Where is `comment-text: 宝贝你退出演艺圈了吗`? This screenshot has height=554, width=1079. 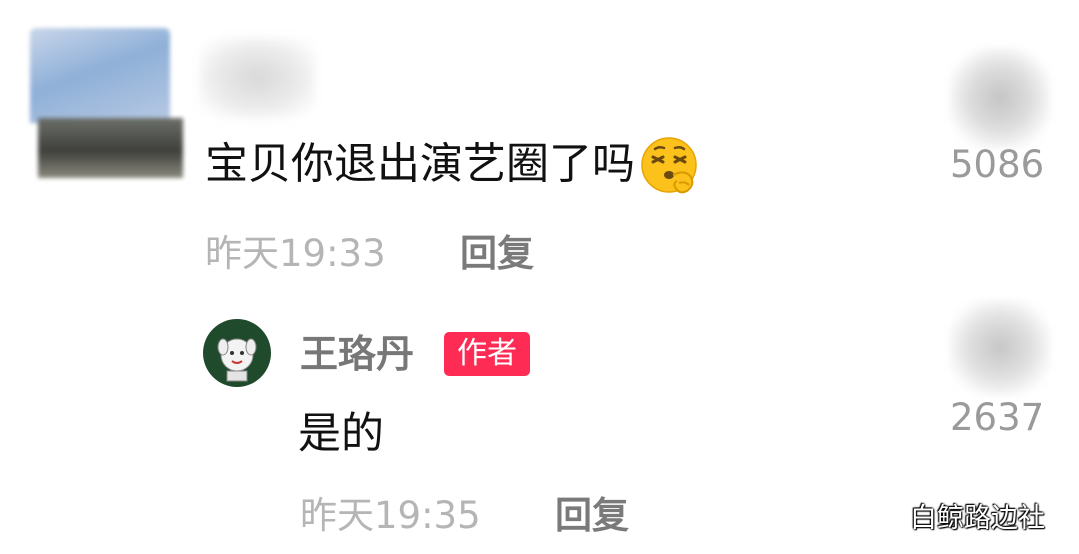
comment-text: 宝贝你退出演艺圈了吗 is located at coordinates (420, 164).